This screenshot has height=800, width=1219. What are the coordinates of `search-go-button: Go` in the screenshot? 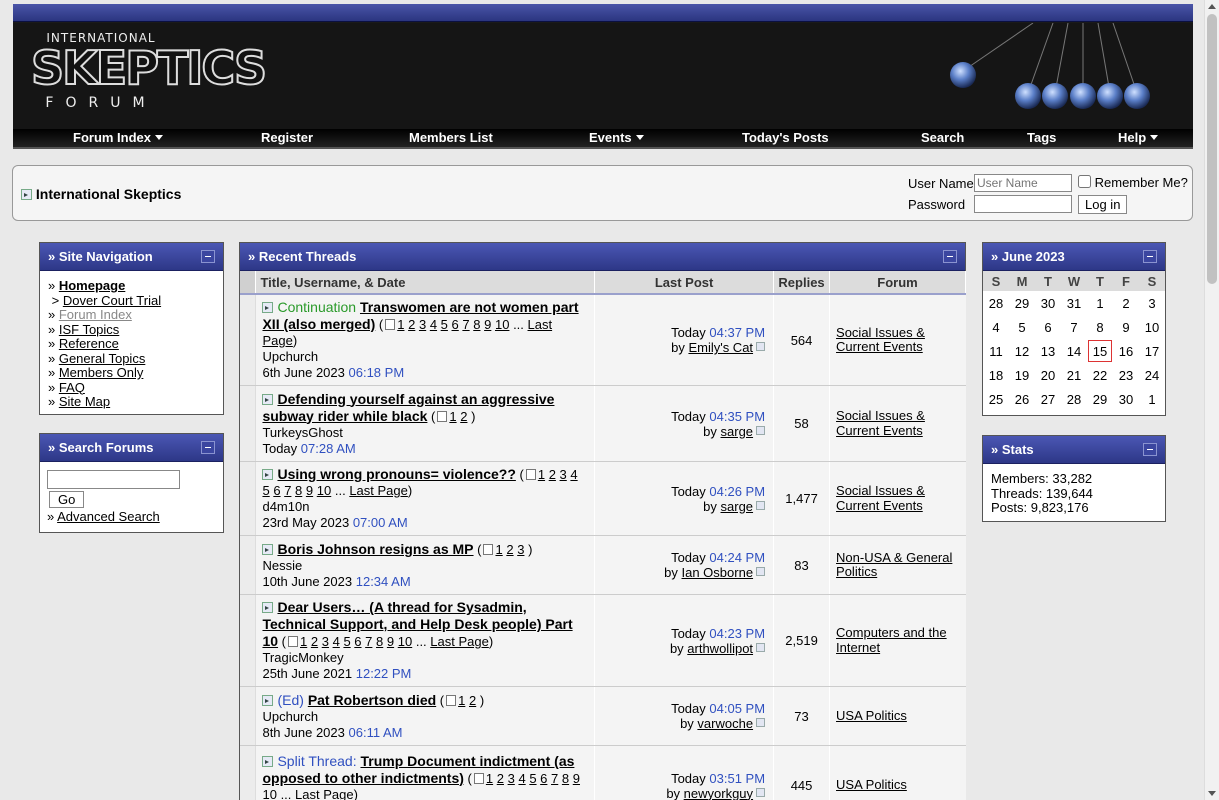 It's located at (67, 499).